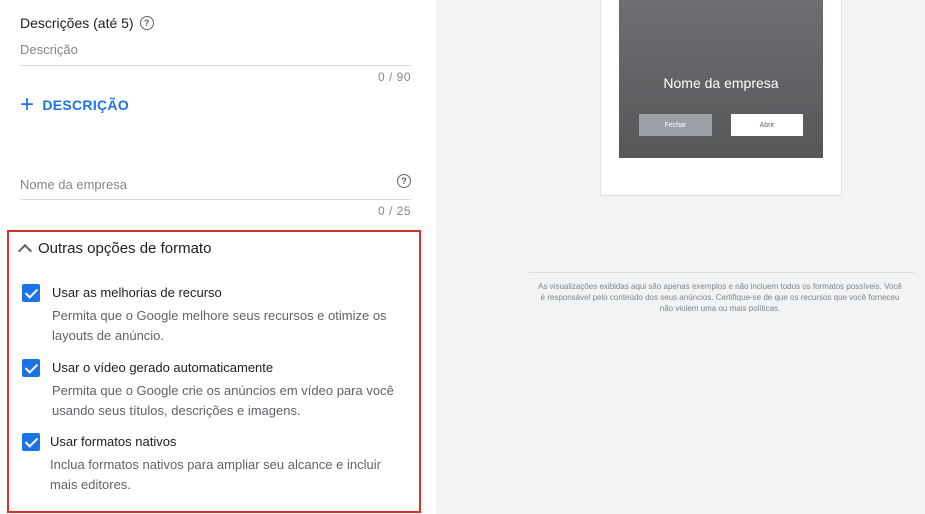 This screenshot has width=925, height=514. I want to click on checkbox-asset-enhancements, so click(31, 293).